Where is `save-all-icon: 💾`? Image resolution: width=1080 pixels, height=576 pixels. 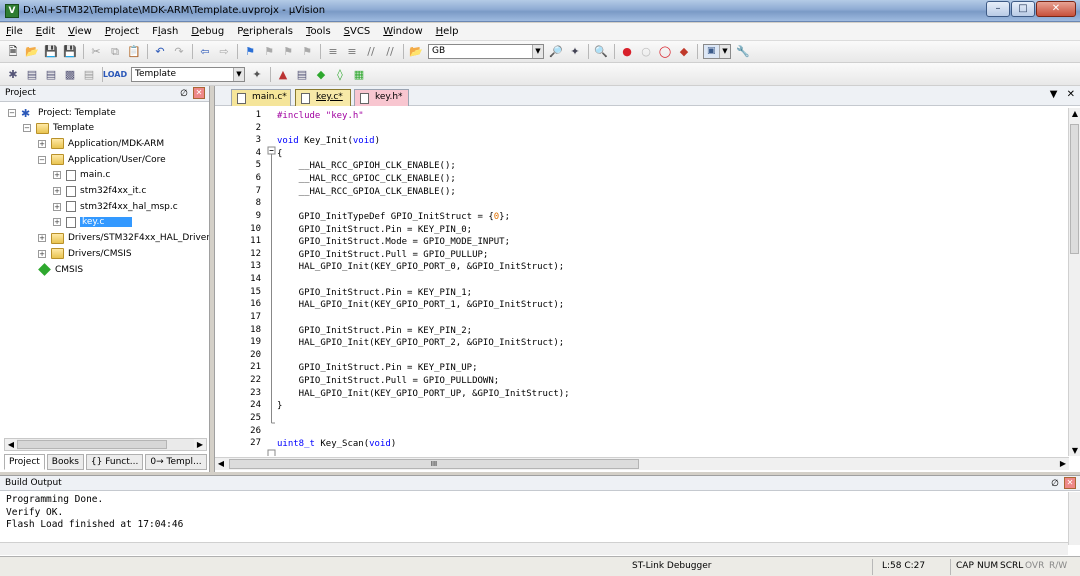 save-all-icon: 💾 is located at coordinates (70, 51).